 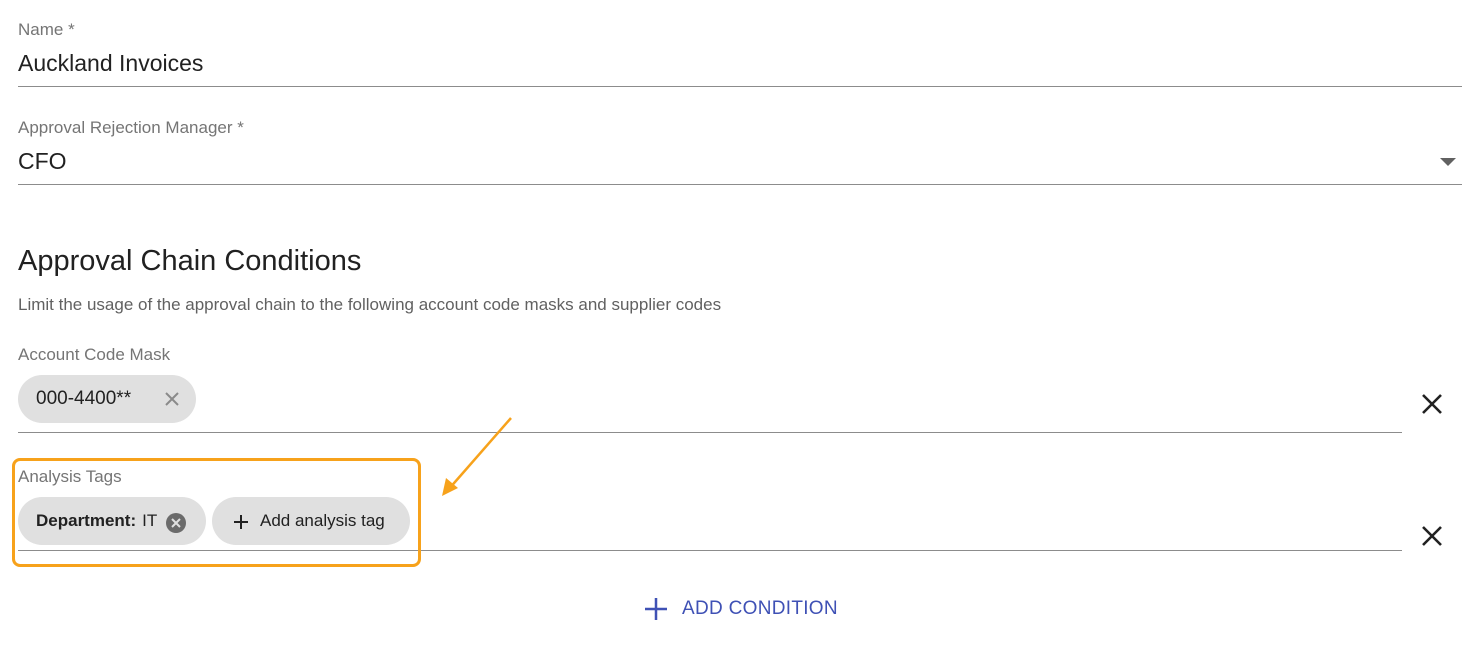 I want to click on name-input: Auckland Invoices, so click(x=110, y=63).